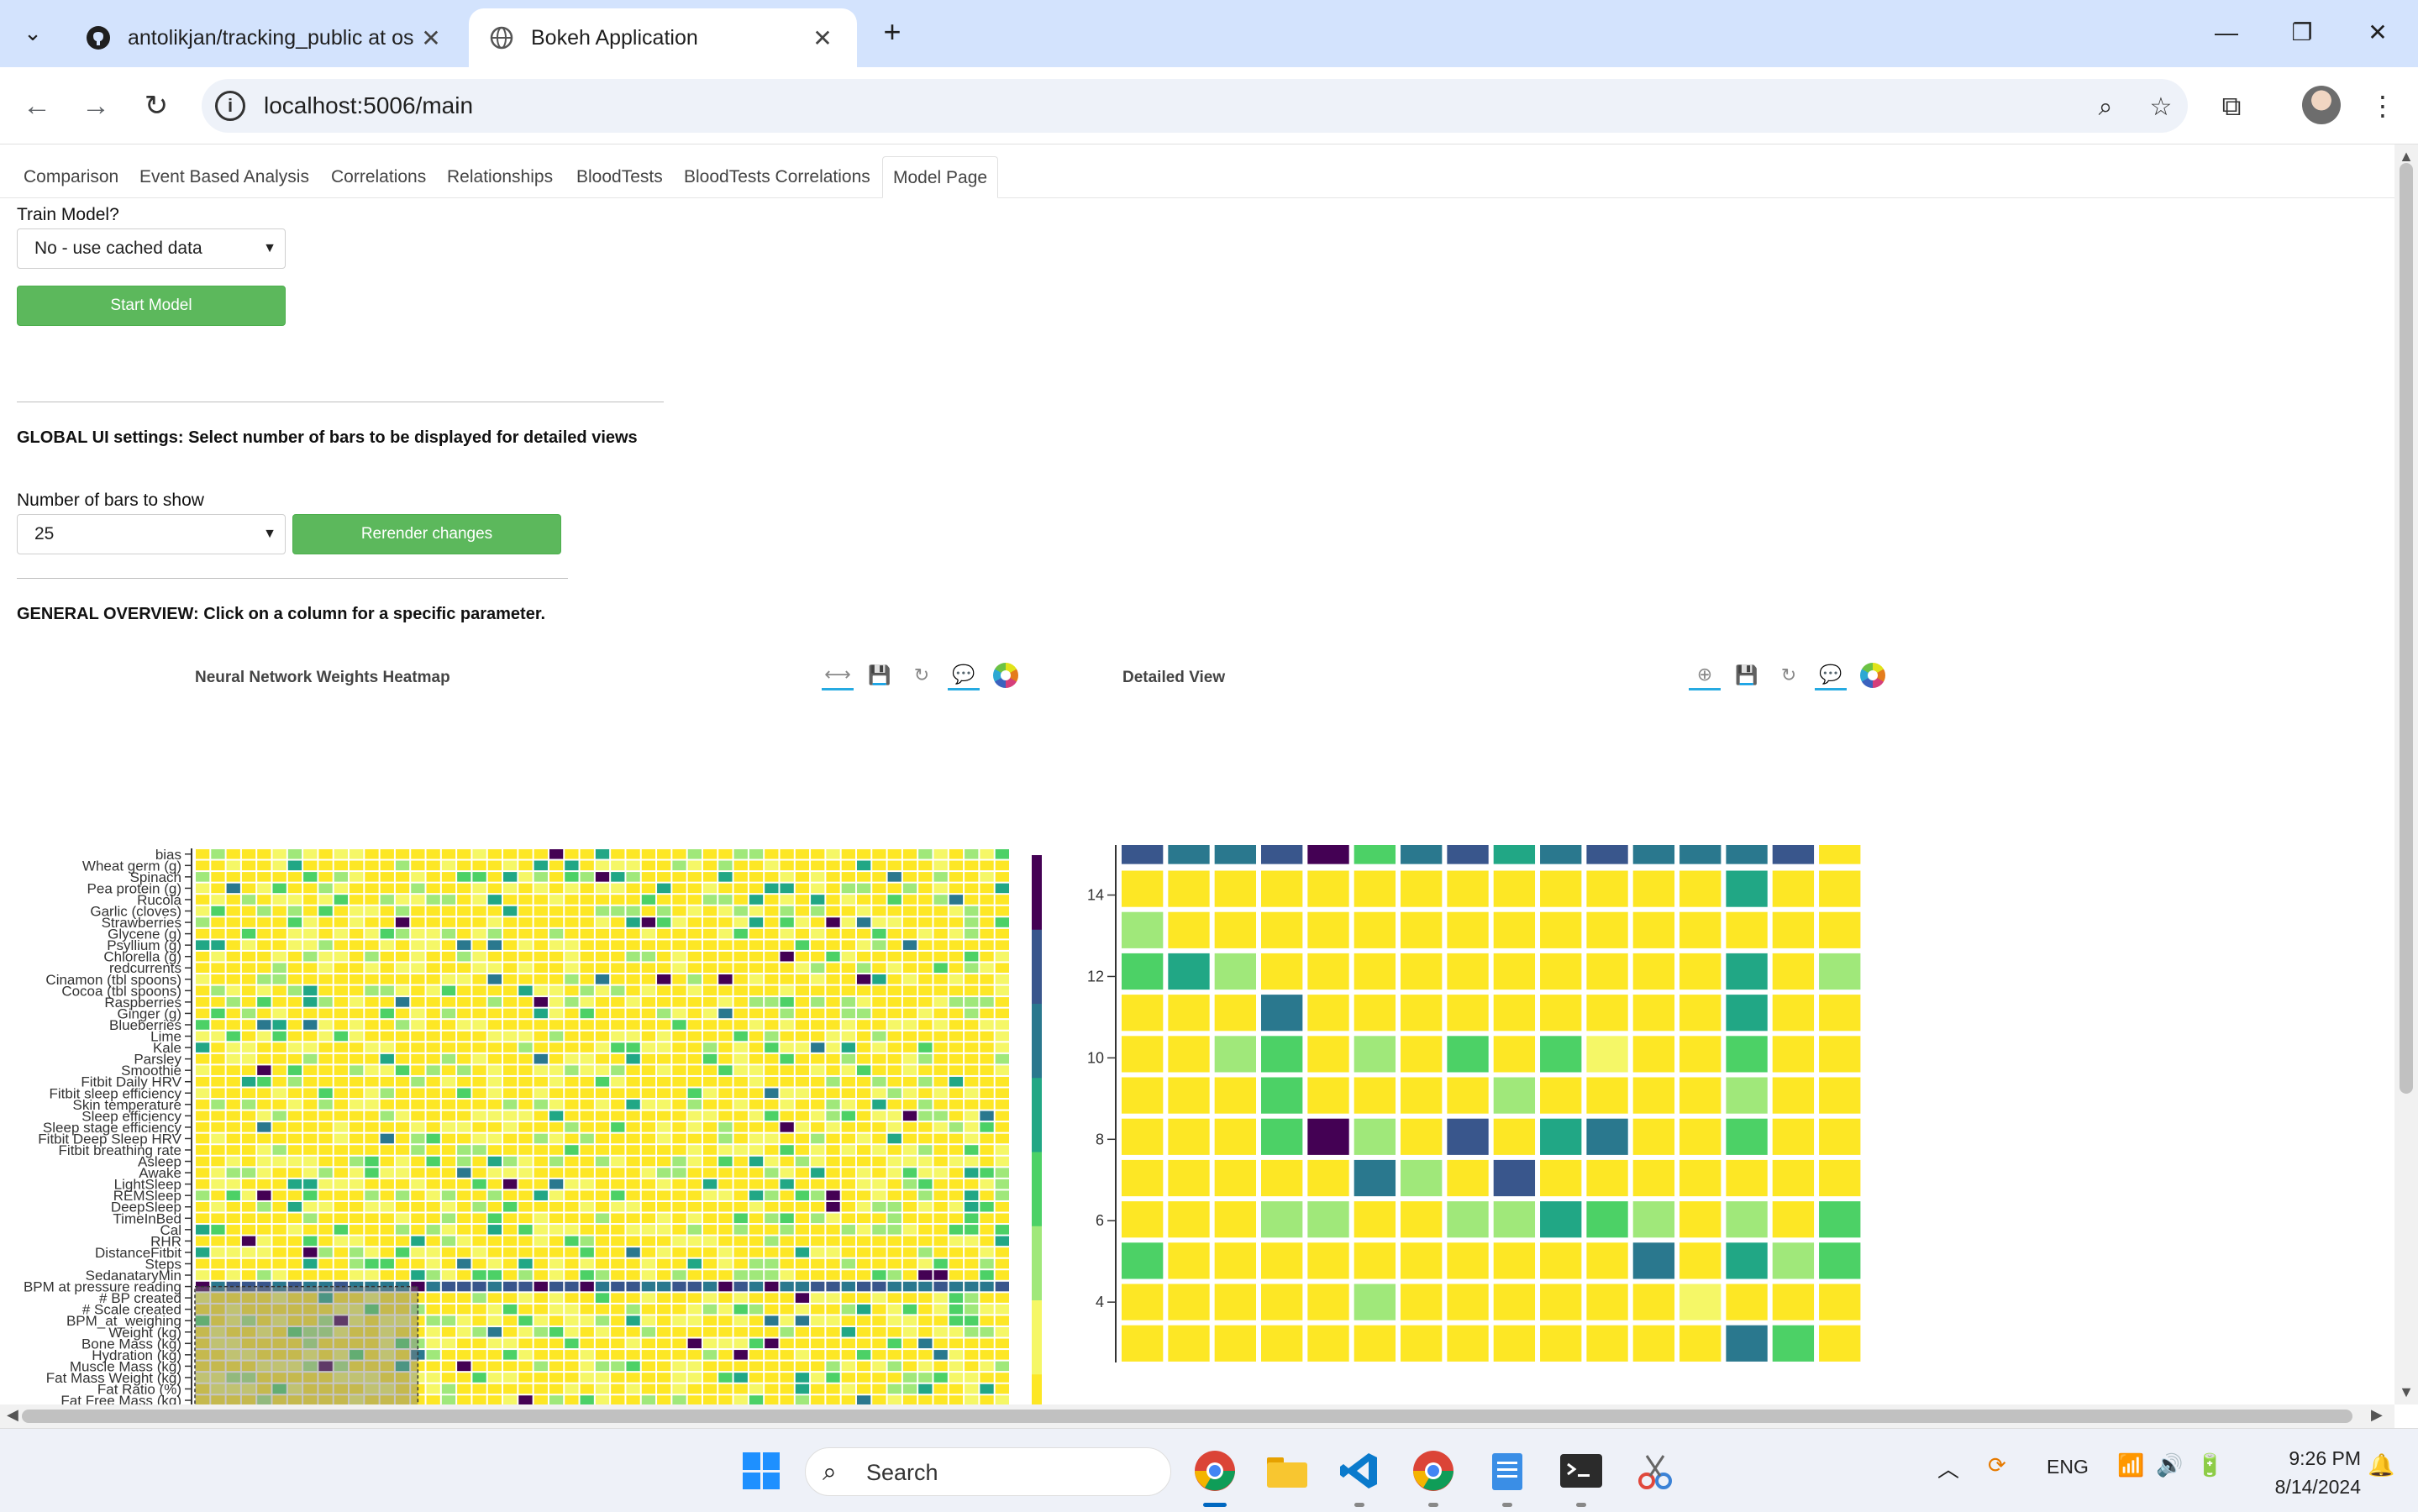 This screenshot has height=1512, width=2418. I want to click on zoom-icon: ⌕, so click(2105, 107).